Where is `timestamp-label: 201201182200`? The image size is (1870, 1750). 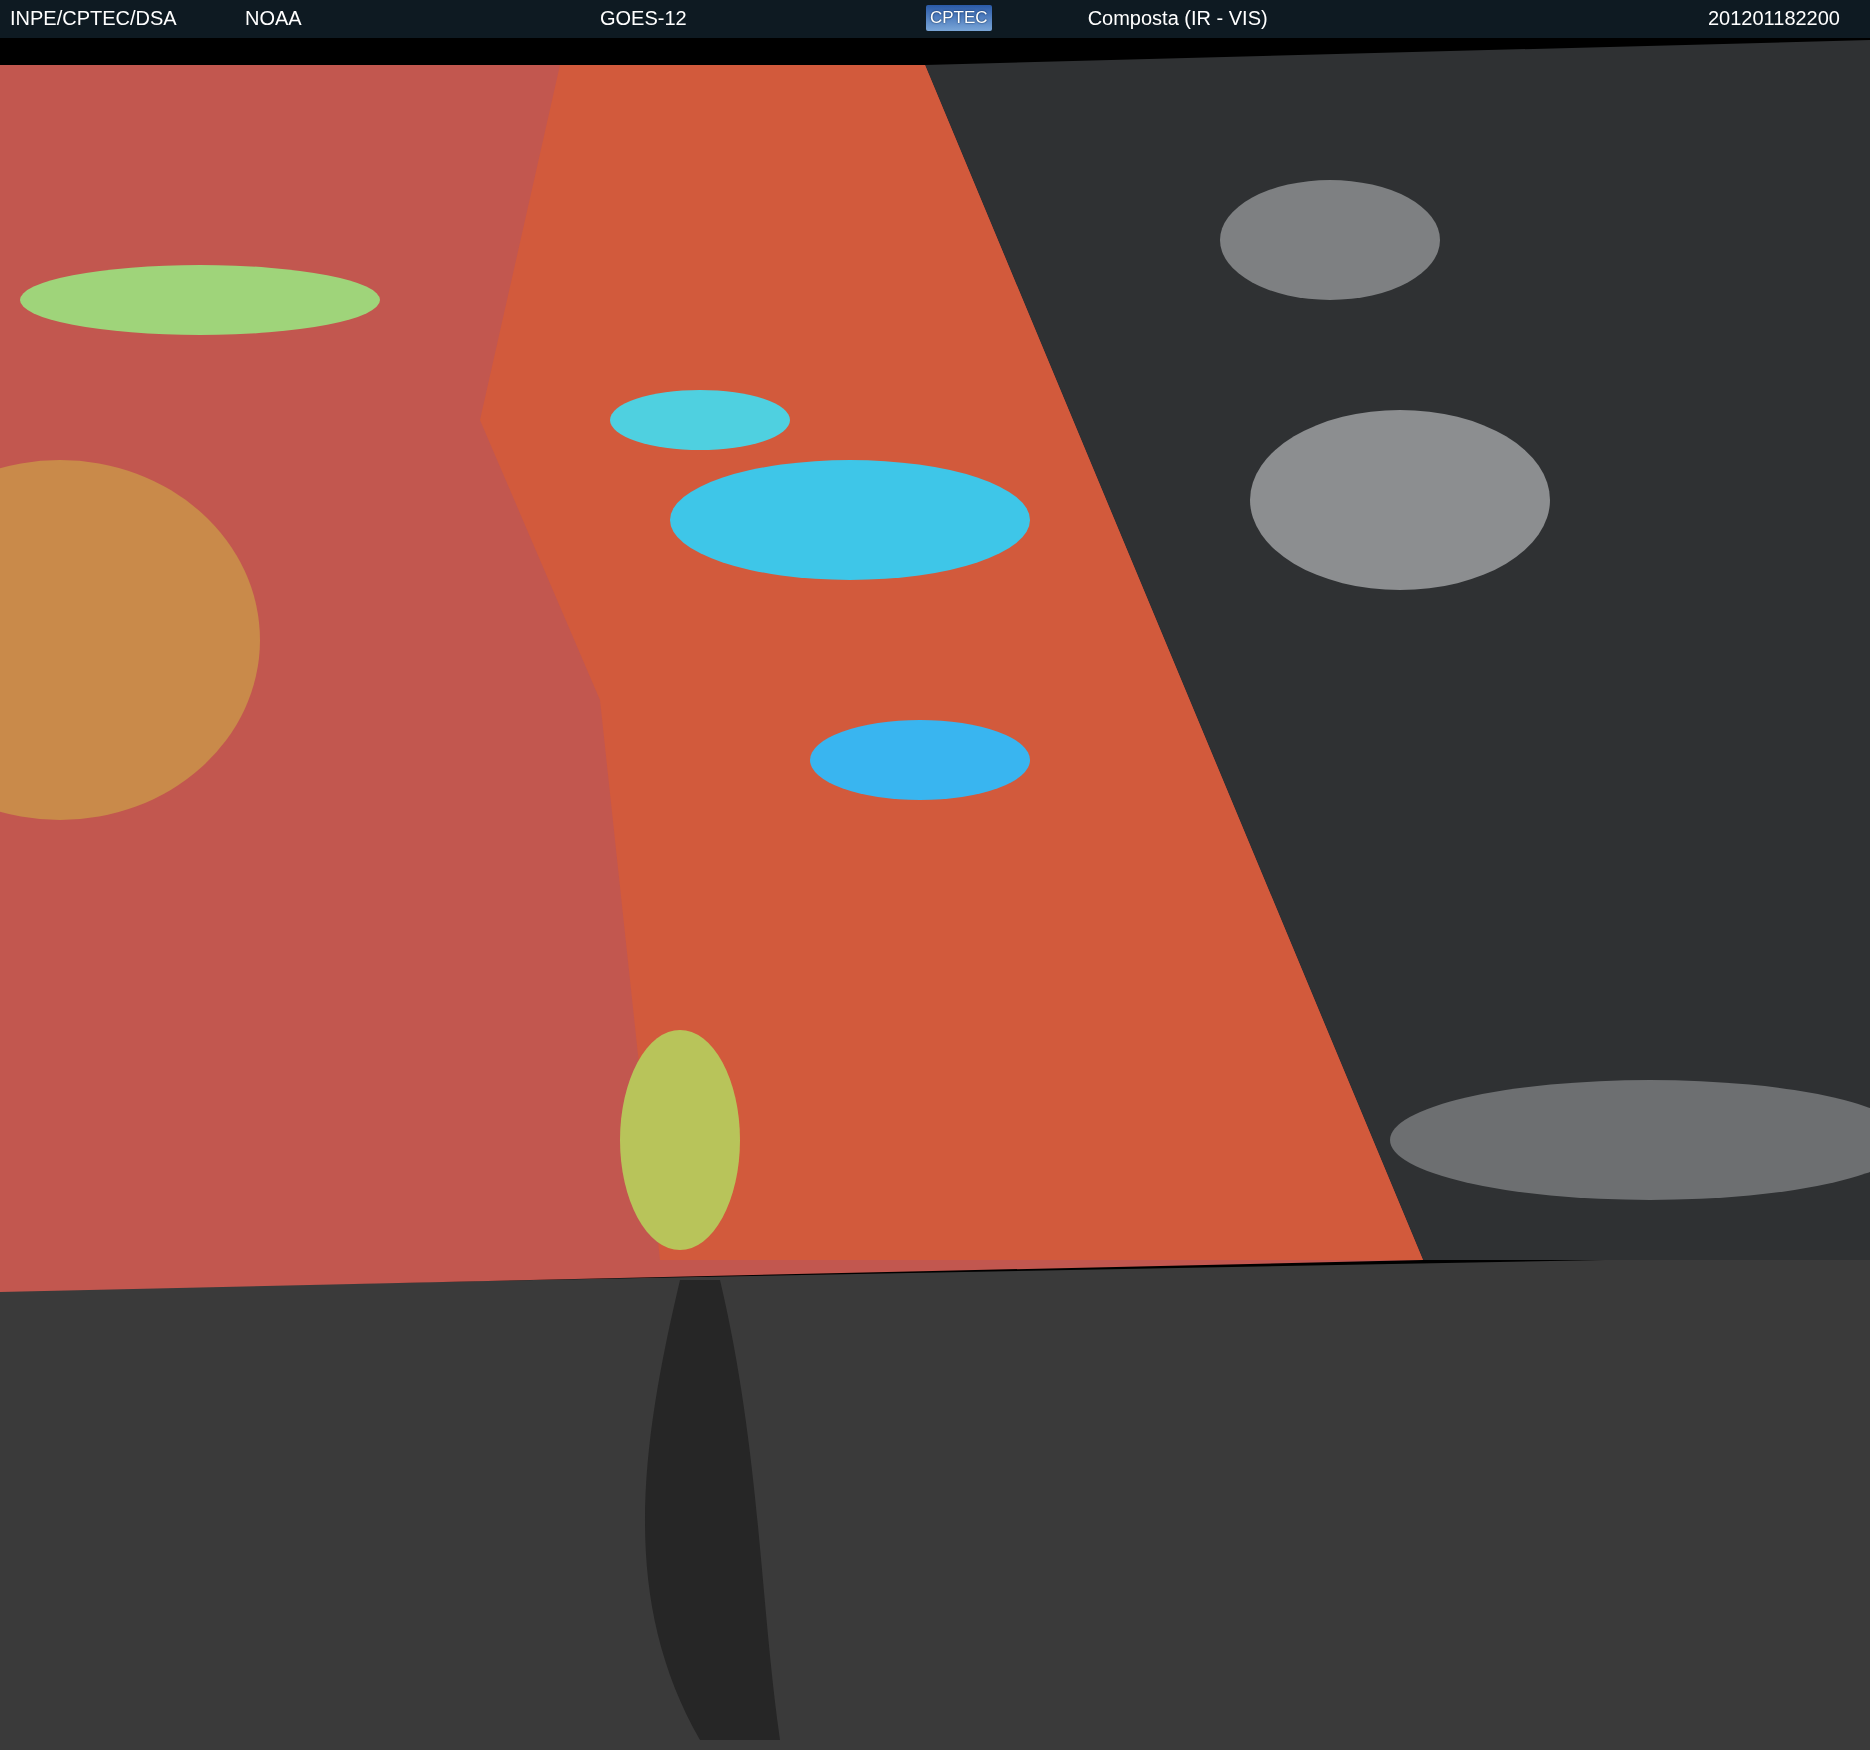 timestamp-label: 201201182200 is located at coordinates (1774, 18).